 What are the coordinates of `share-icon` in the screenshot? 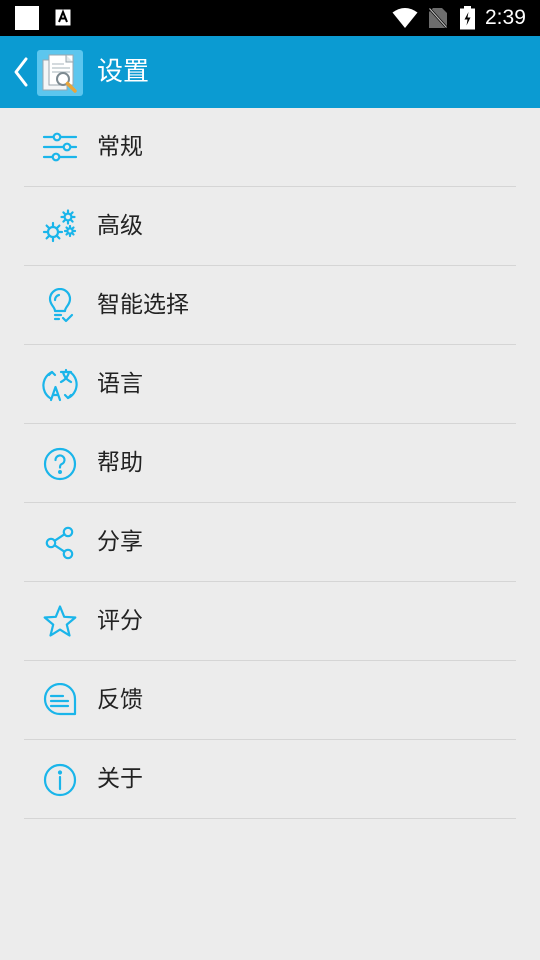 It's located at (59, 543).